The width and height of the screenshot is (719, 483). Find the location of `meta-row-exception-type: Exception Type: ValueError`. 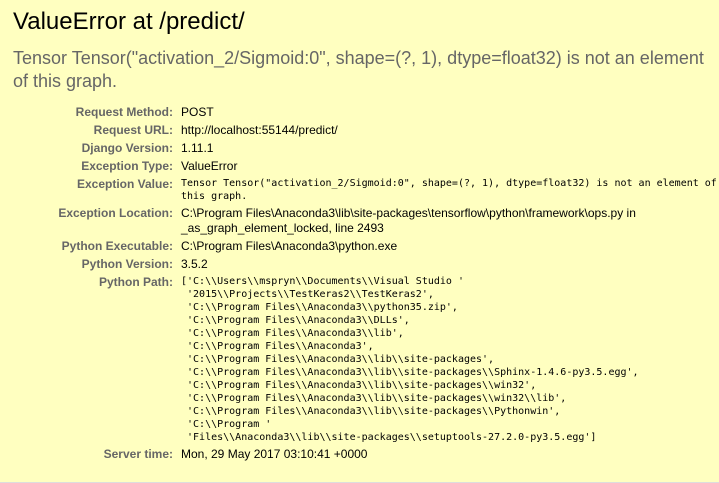

meta-row-exception-type: Exception Type: ValueError is located at coordinates (363, 167).